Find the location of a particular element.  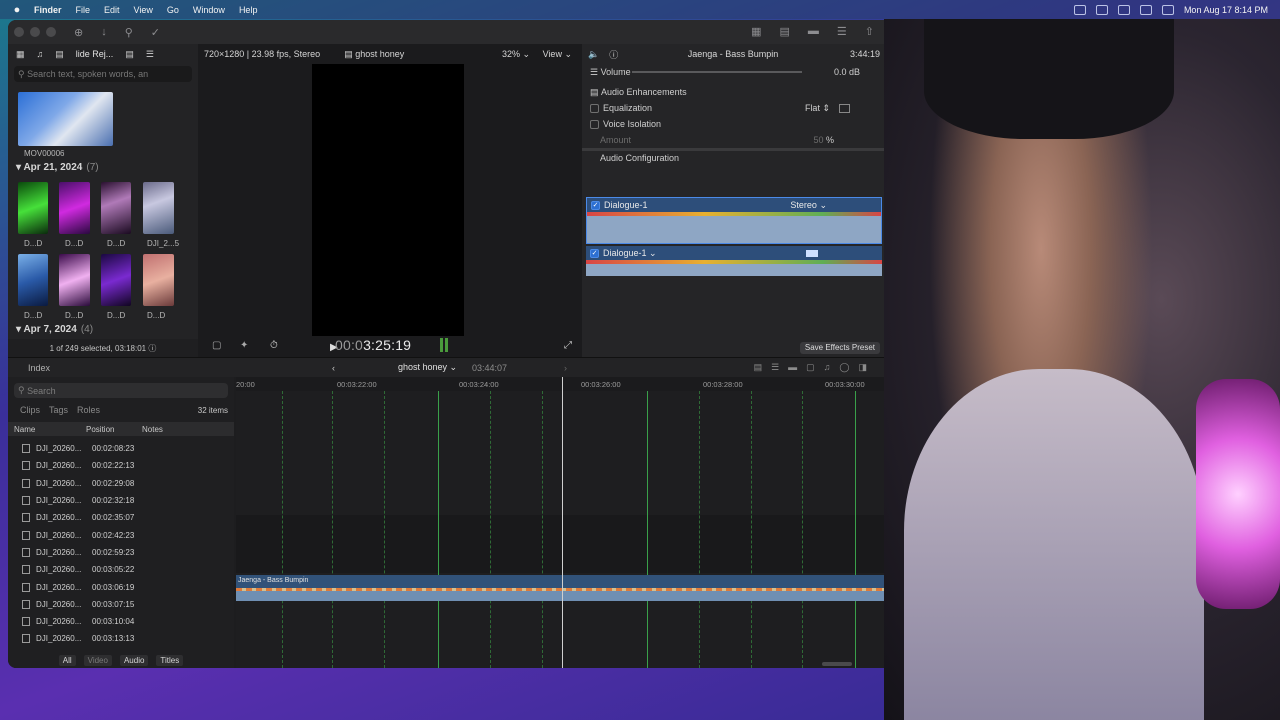

amount-value: 50 % is located at coordinates (823, 140).